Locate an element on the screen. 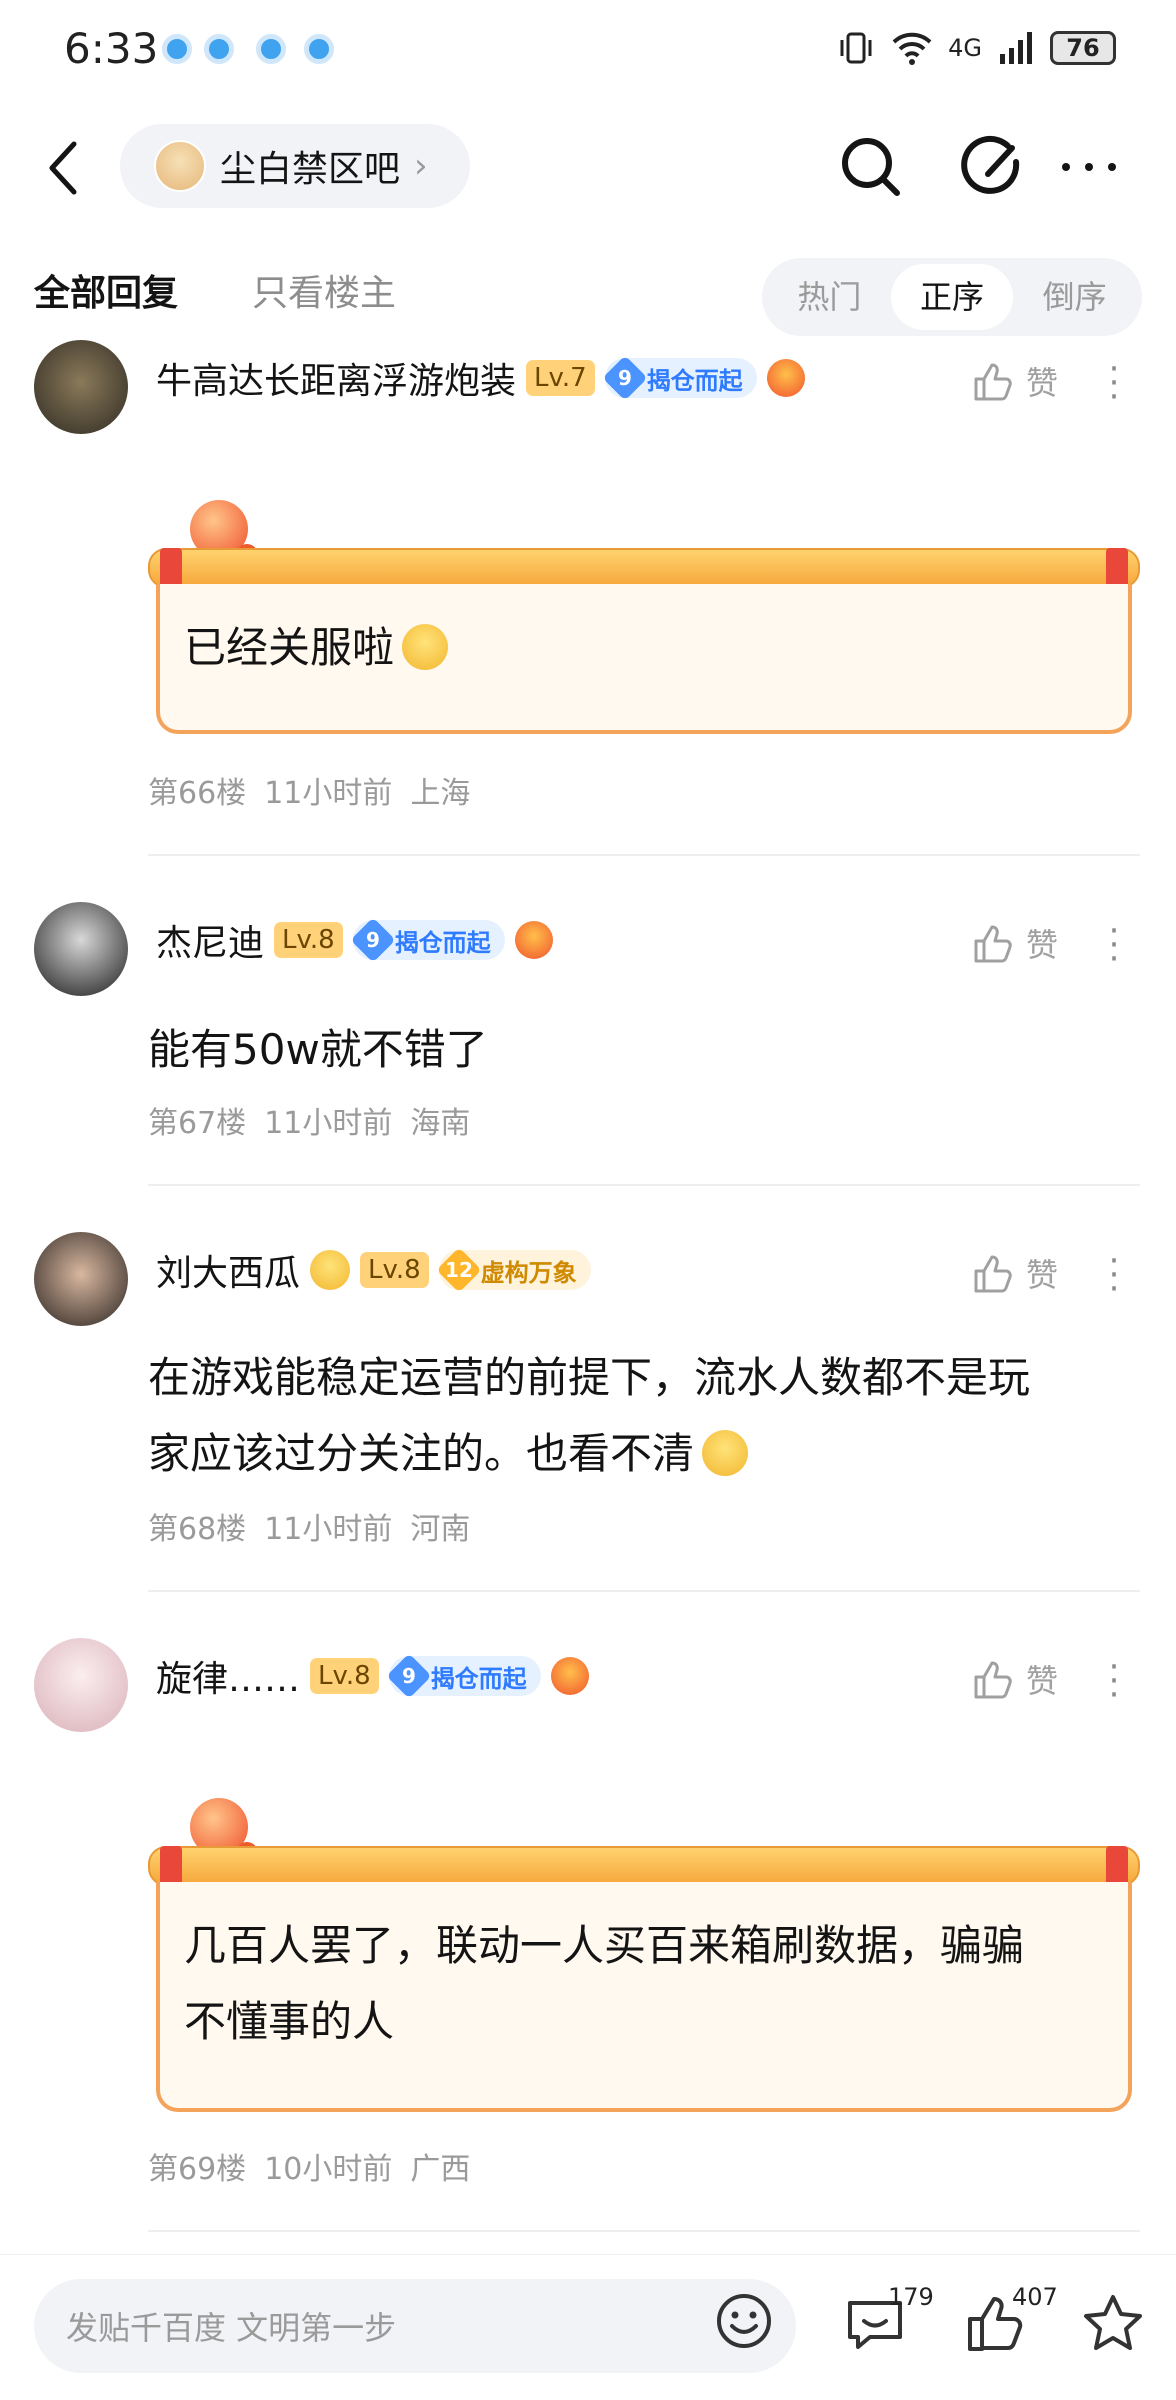 This screenshot has width=1176, height=2400. forum-name: 尘白禁区吧 is located at coordinates (310, 169).